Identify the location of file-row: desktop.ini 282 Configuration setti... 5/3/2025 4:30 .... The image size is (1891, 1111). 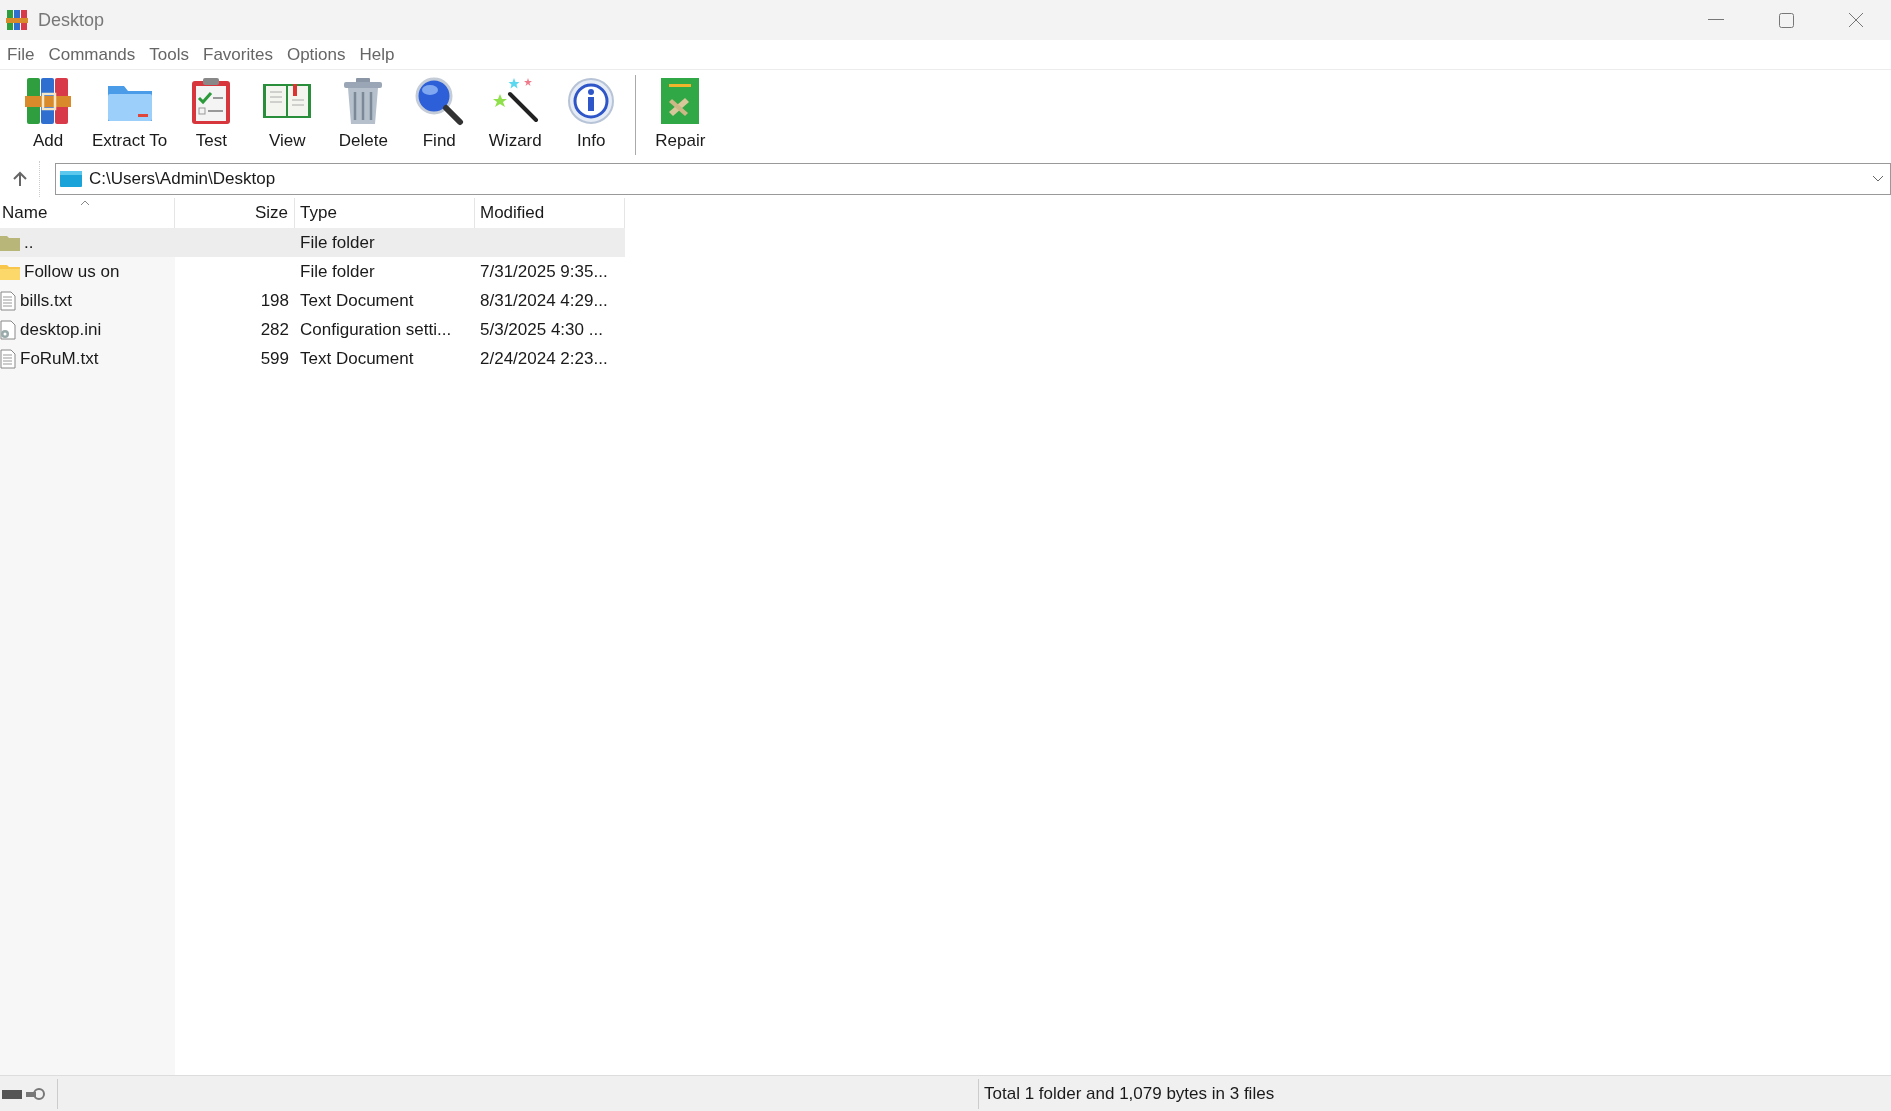
(312, 329).